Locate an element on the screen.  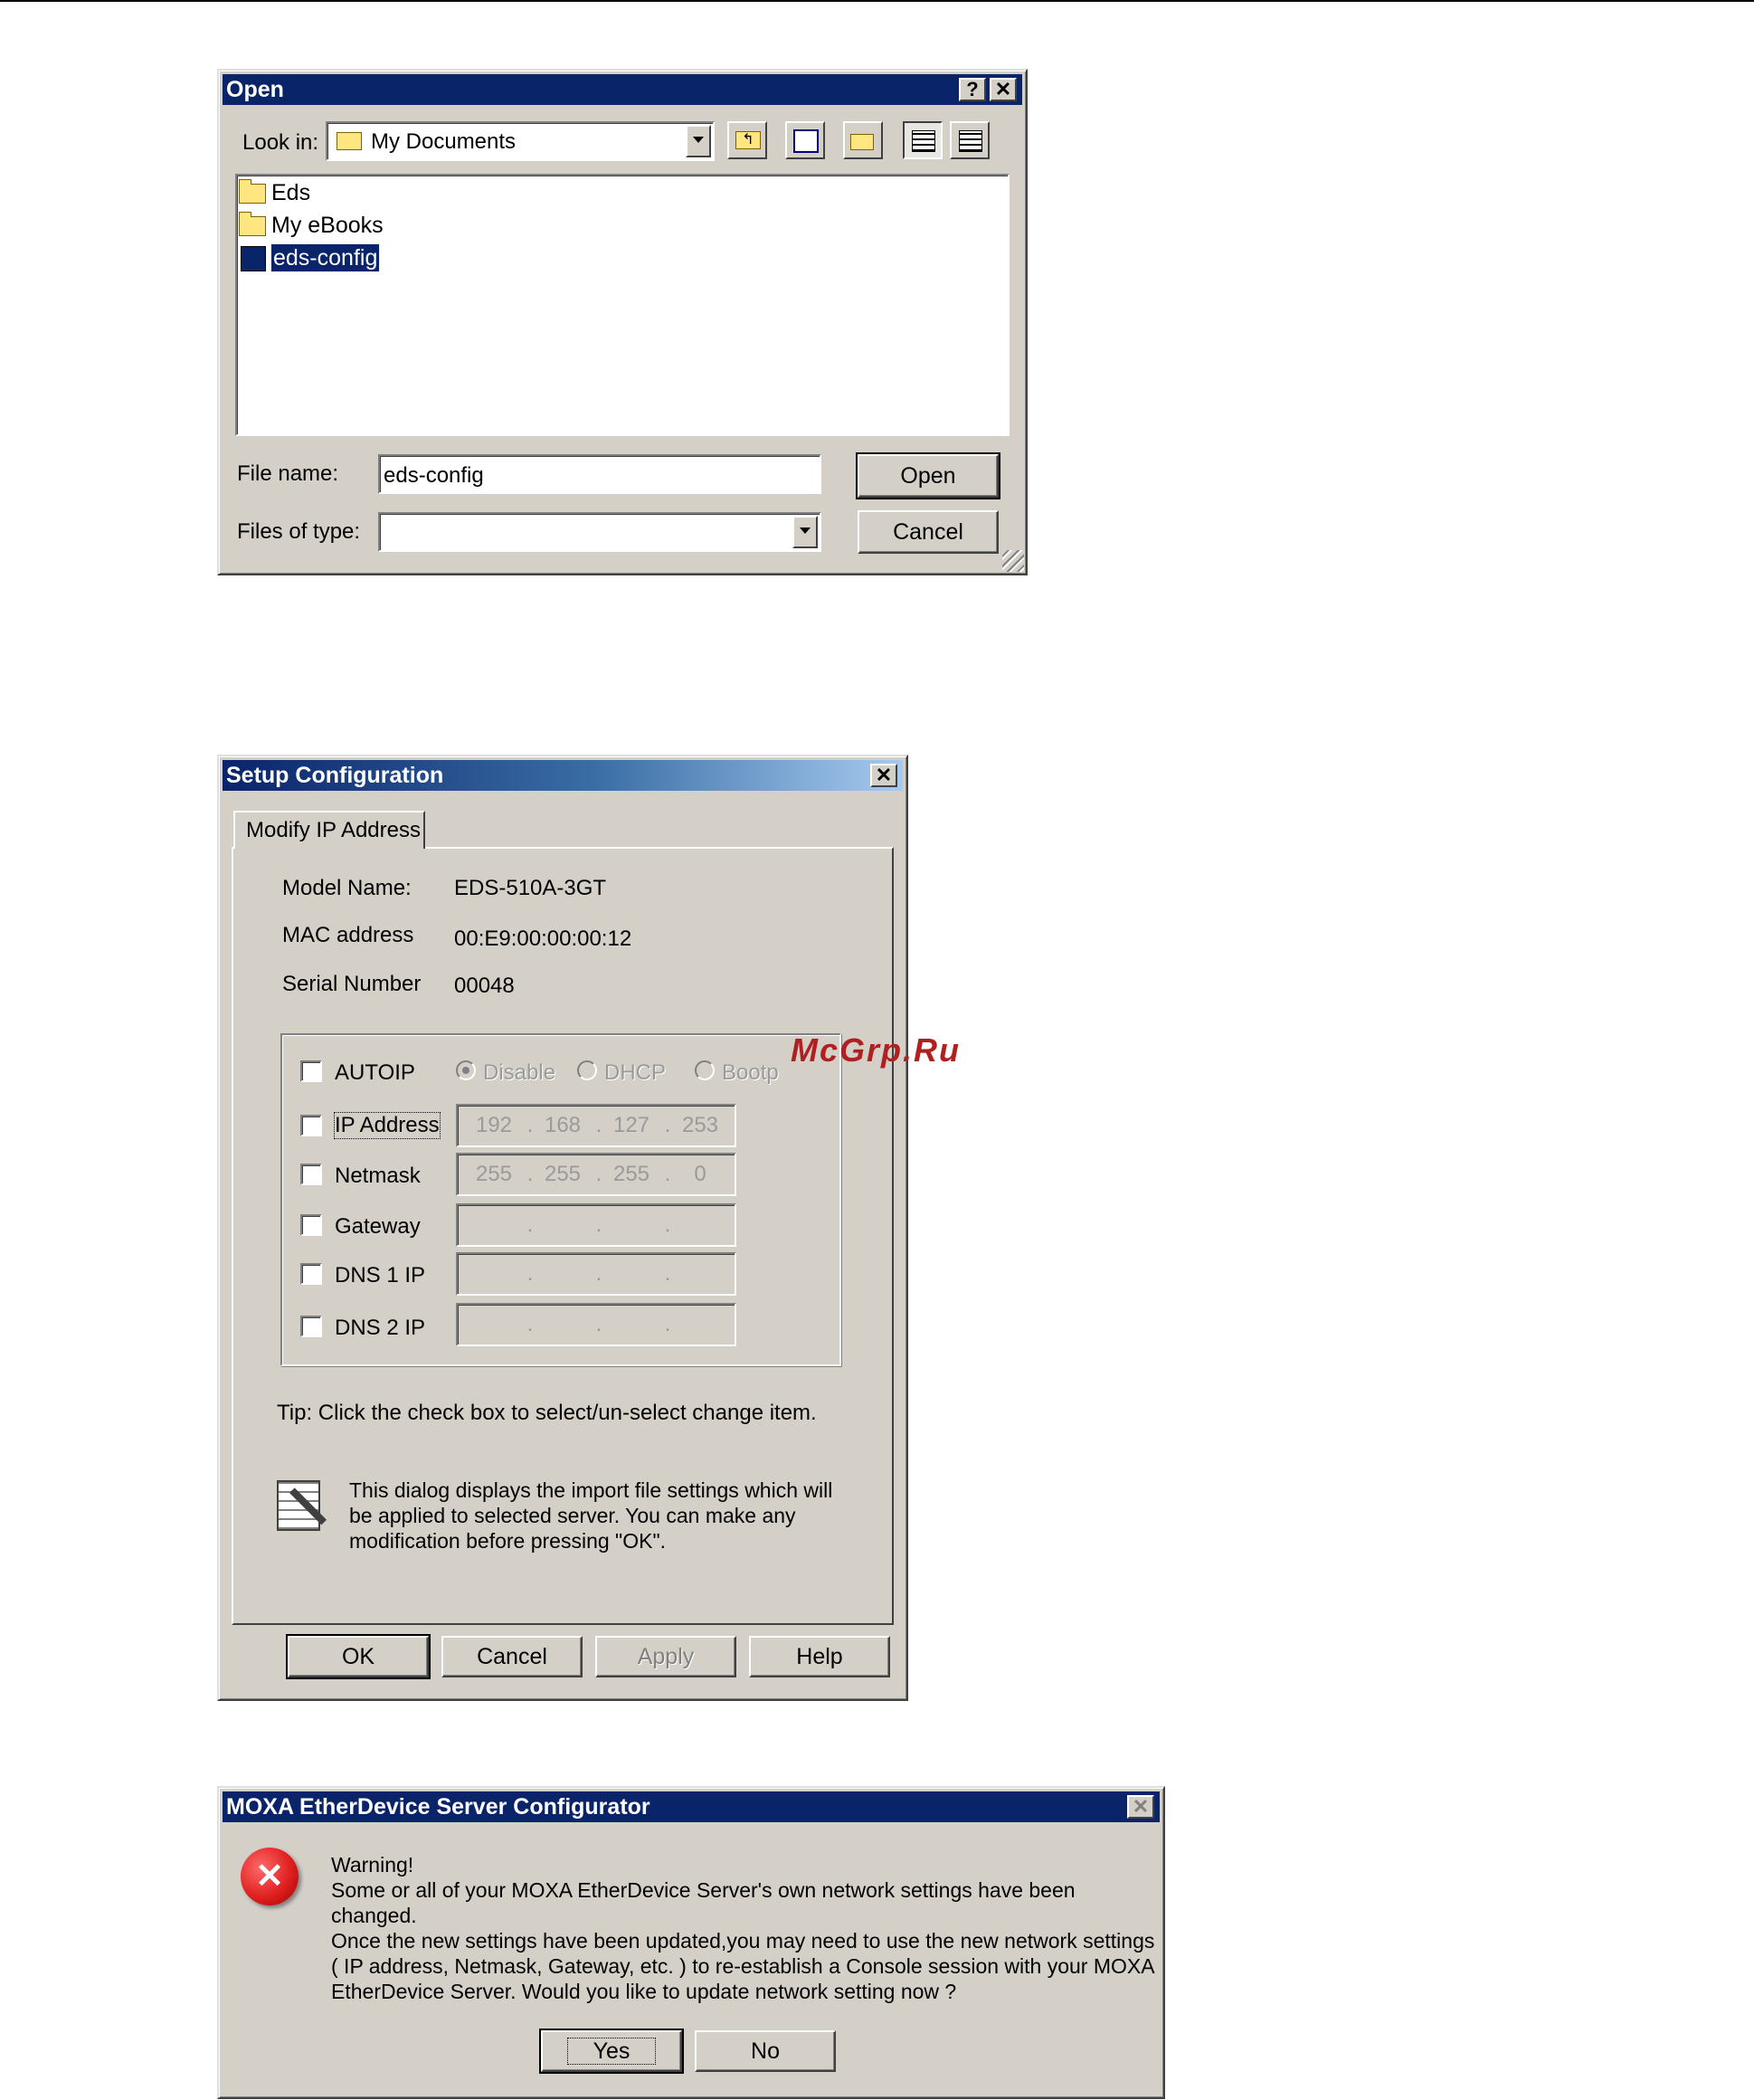
dns1-field: . . . is located at coordinates (596, 1274).